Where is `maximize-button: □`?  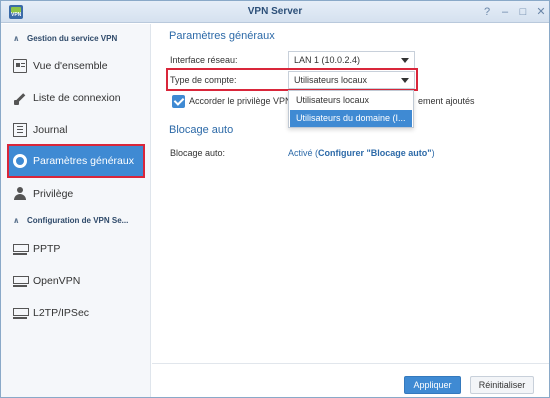 maximize-button: □ is located at coordinates (523, 12).